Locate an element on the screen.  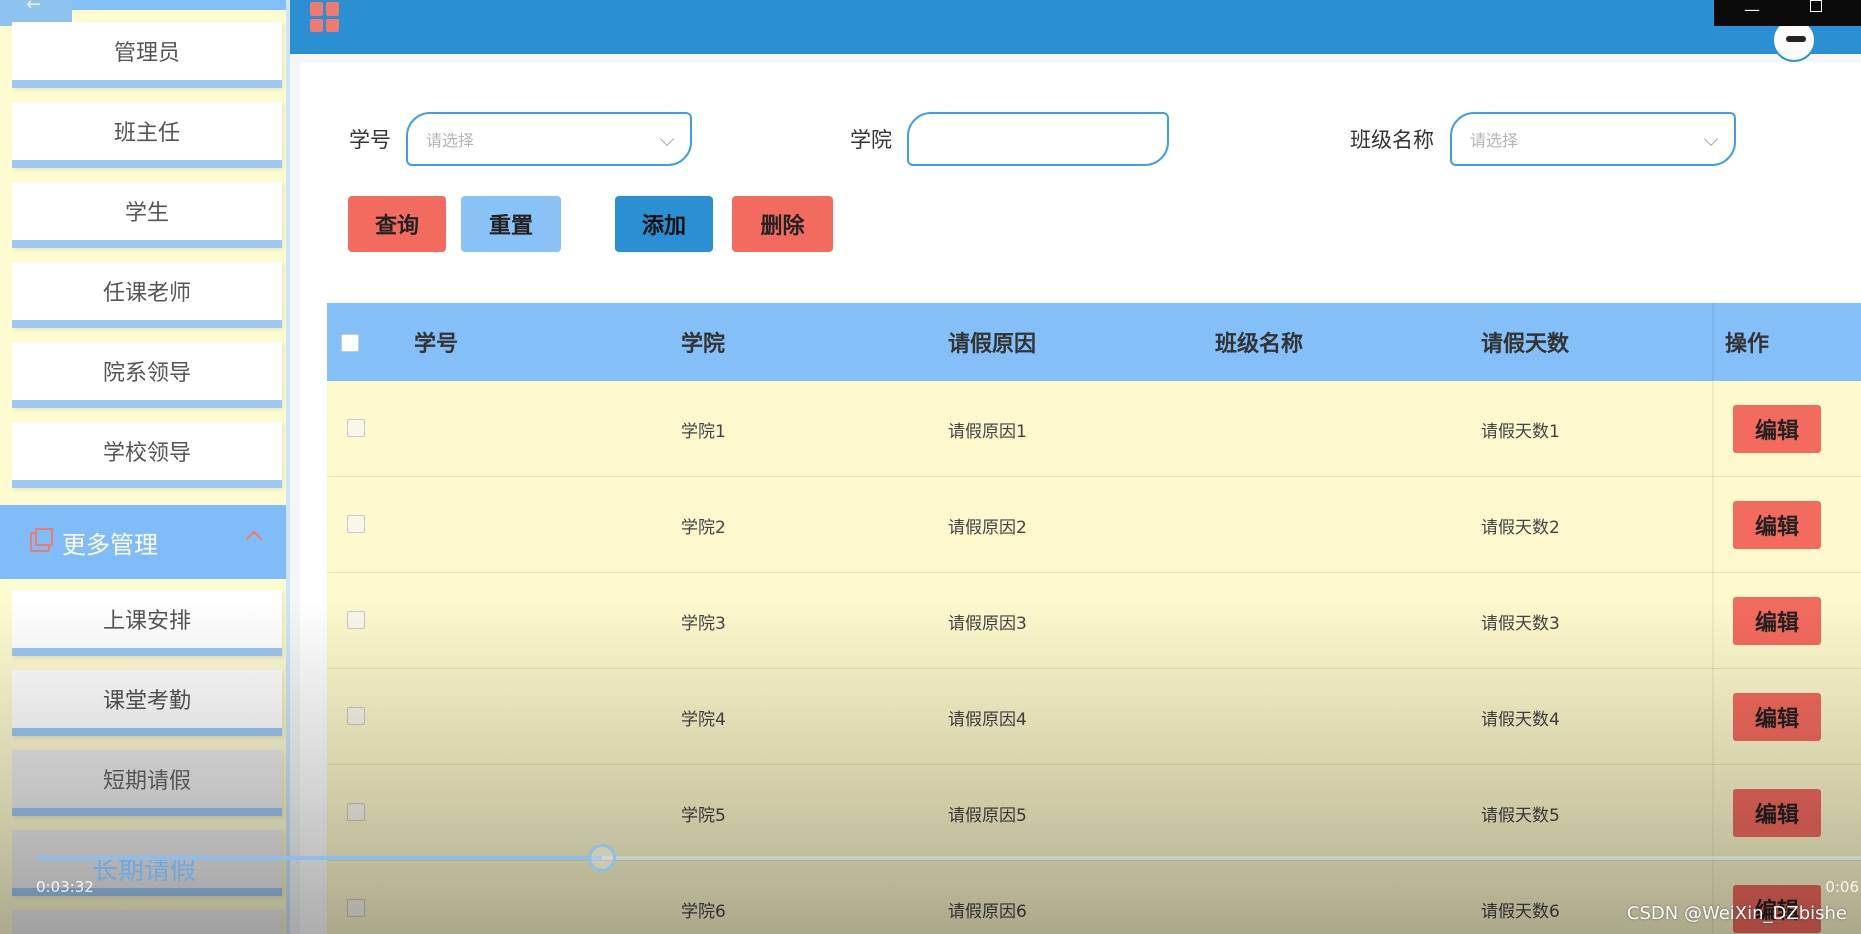
column-header-actions: 操作 is located at coordinates (1747, 344).